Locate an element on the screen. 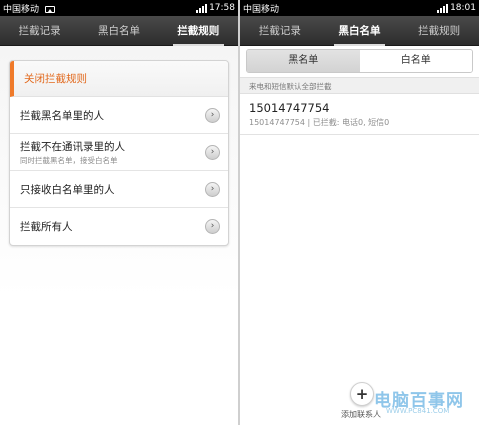  rule-block-blacklist: 拦截黑名单里的人 › is located at coordinates (119, 115).